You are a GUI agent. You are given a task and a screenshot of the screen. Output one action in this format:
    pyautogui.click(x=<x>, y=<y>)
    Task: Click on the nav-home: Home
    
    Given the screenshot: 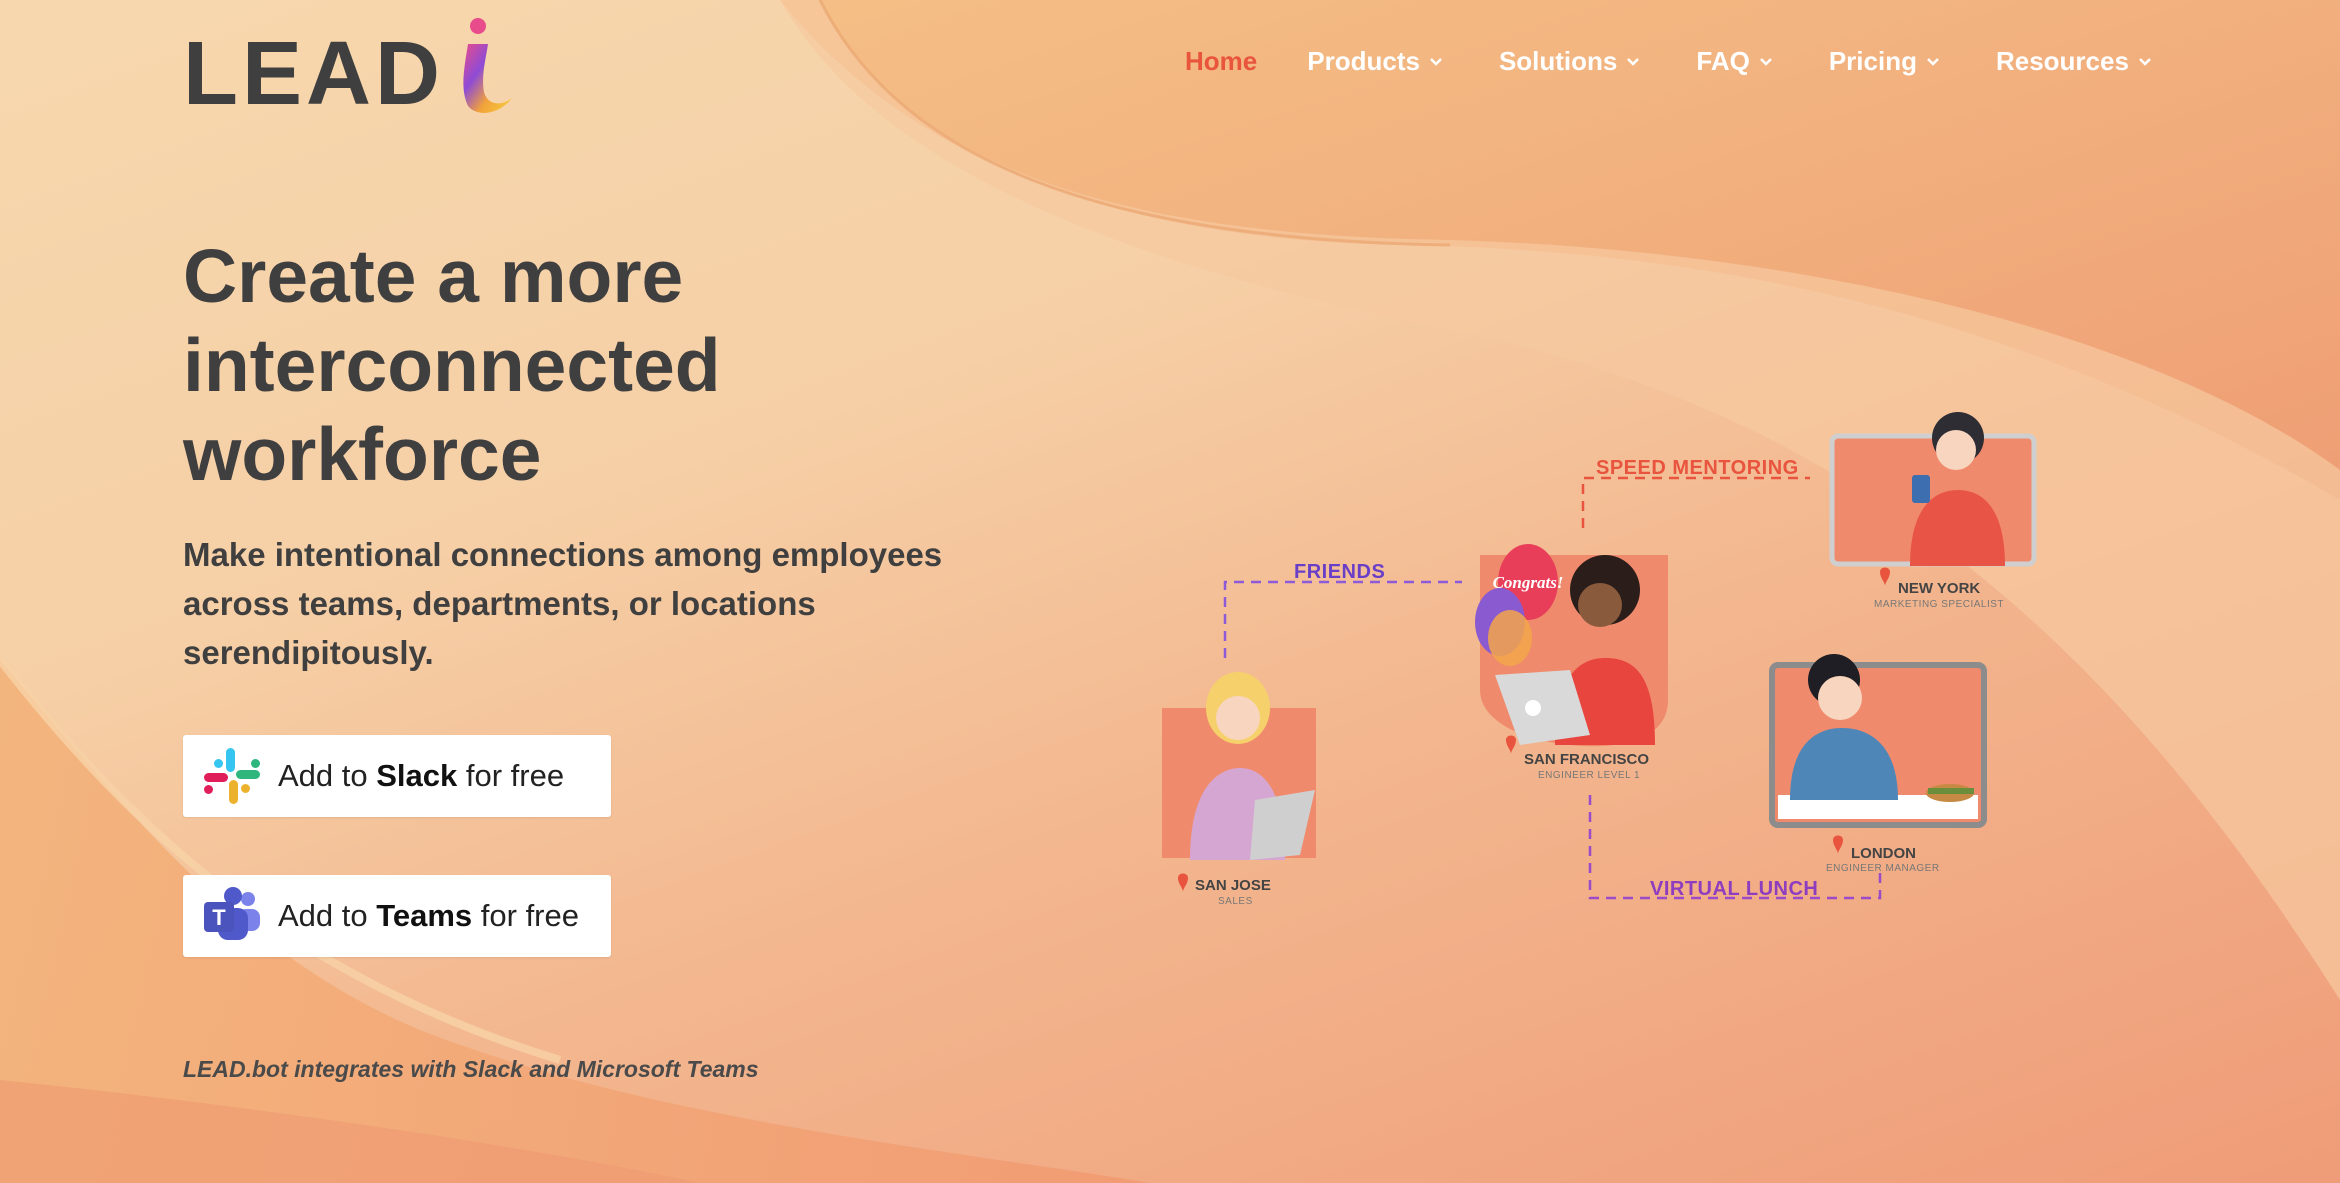 What is the action you would take?
    pyautogui.click(x=1221, y=61)
    